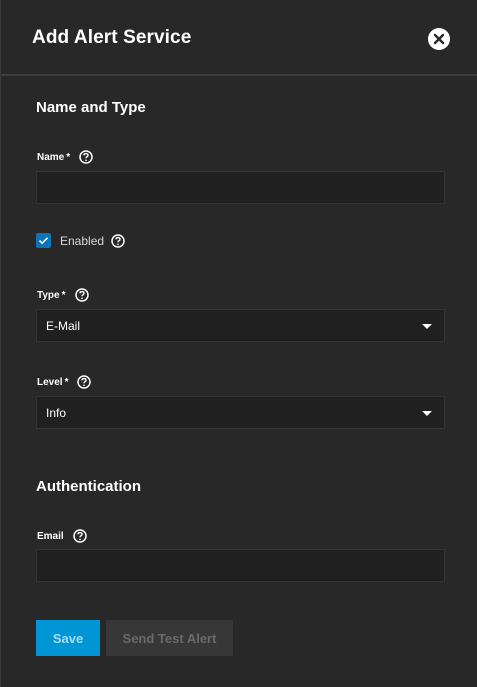 This screenshot has width=477, height=687. I want to click on level-select-value: Info, so click(56, 413).